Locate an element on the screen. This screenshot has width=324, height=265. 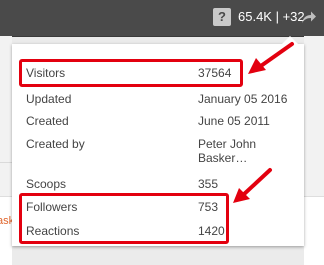
background-page-right is located at coordinates (314, 150).